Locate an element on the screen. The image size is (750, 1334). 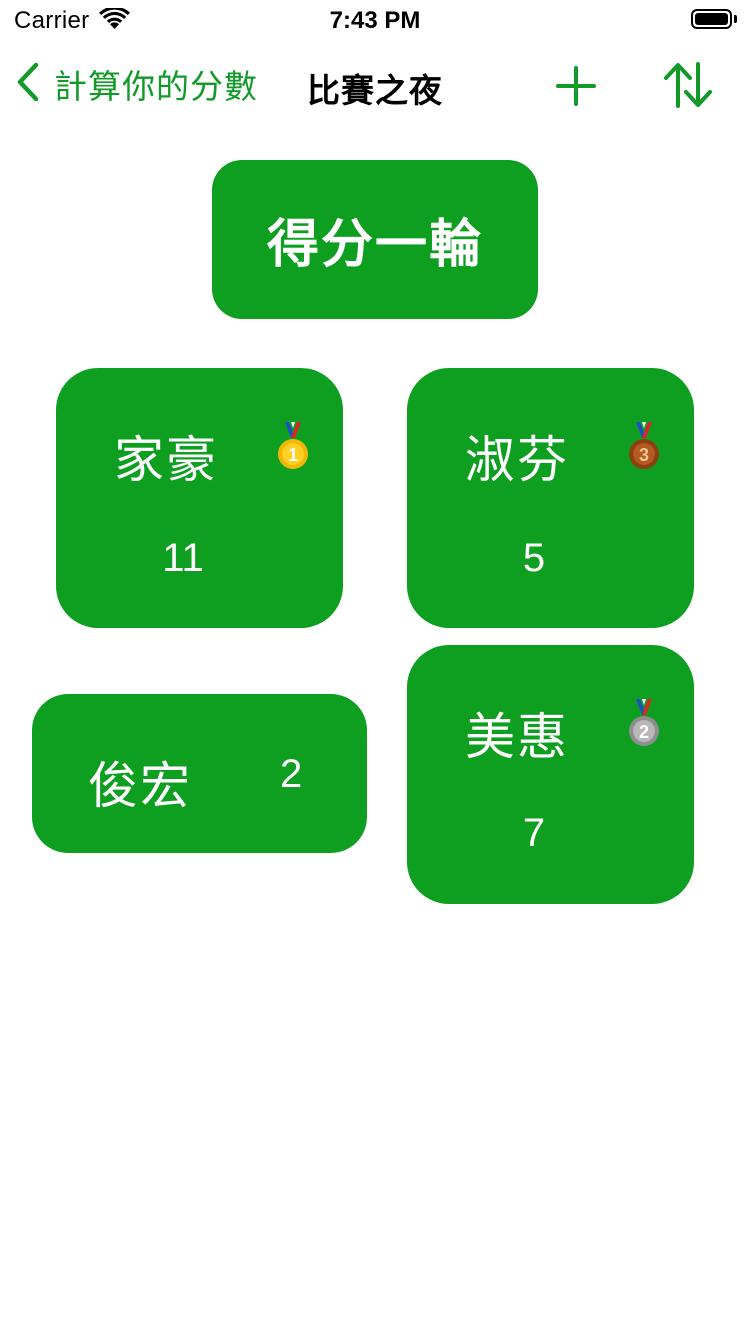
battery-icon is located at coordinates (711, 19).